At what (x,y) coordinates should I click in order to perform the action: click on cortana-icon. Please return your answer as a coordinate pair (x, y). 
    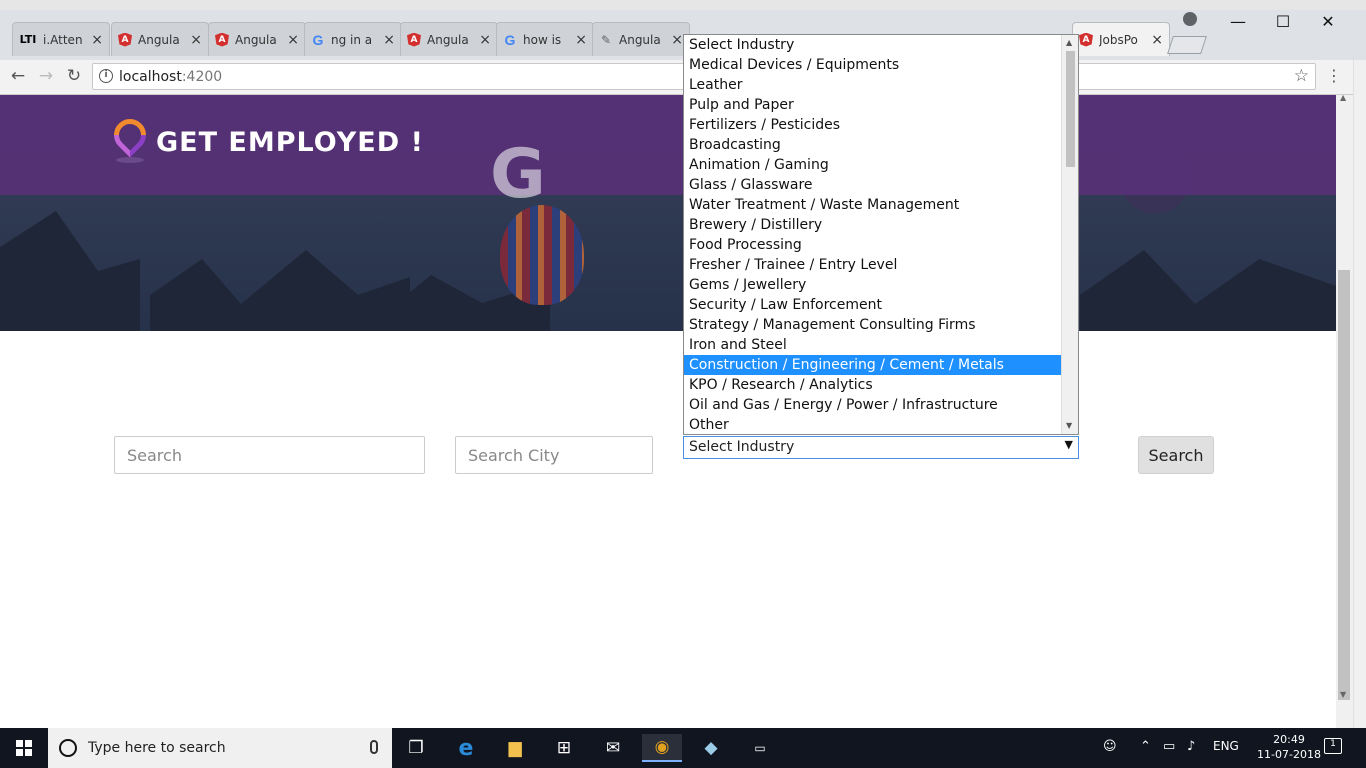
    Looking at the image, I should click on (68, 748).